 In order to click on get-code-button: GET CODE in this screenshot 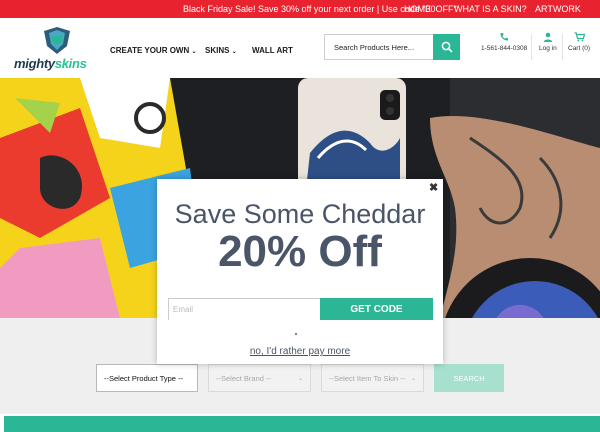, I will do `click(376, 309)`.